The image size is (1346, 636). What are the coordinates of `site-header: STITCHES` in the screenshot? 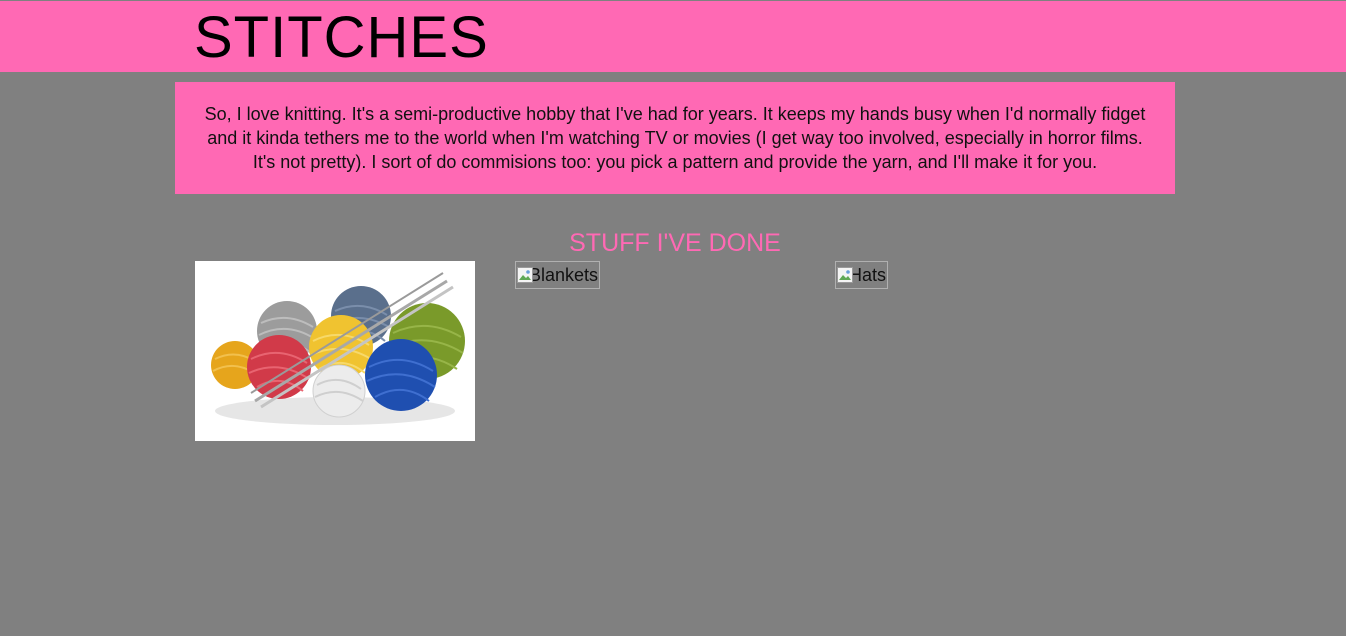 It's located at (673, 36).